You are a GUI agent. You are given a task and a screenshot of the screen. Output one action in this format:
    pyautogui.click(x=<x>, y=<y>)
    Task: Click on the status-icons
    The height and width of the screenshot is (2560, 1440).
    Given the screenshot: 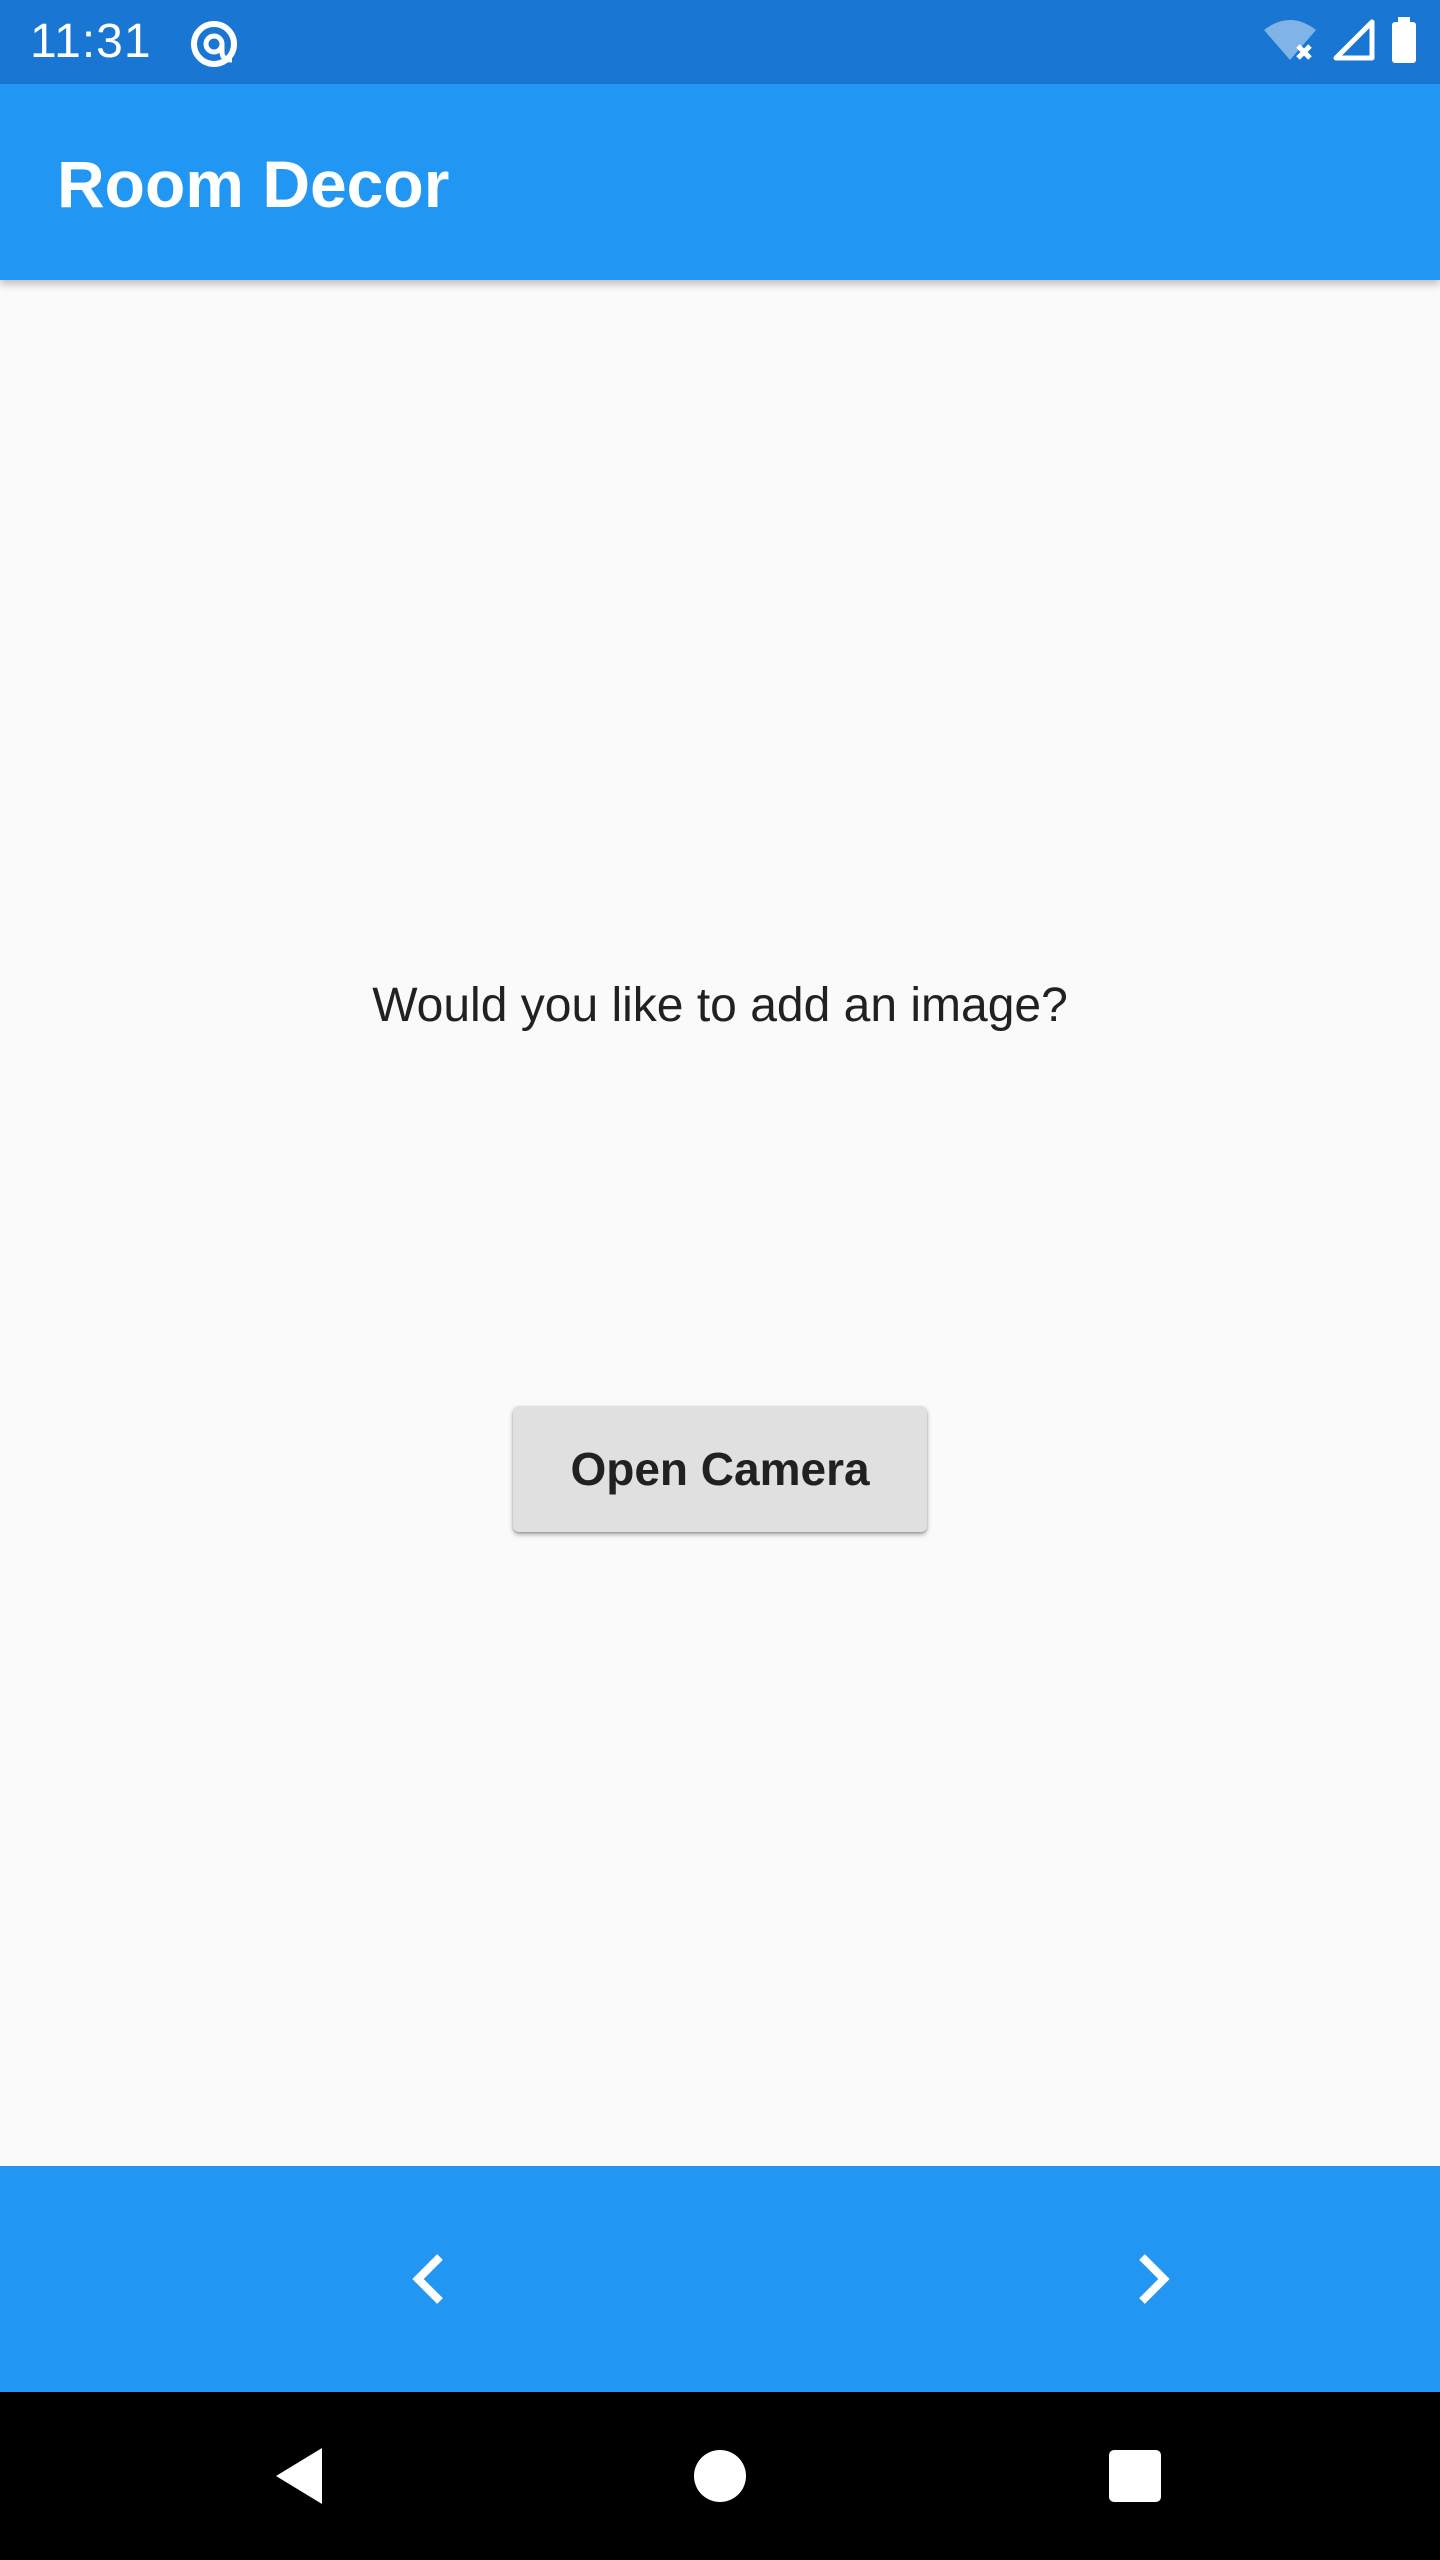 What is the action you would take?
    pyautogui.click(x=1340, y=42)
    